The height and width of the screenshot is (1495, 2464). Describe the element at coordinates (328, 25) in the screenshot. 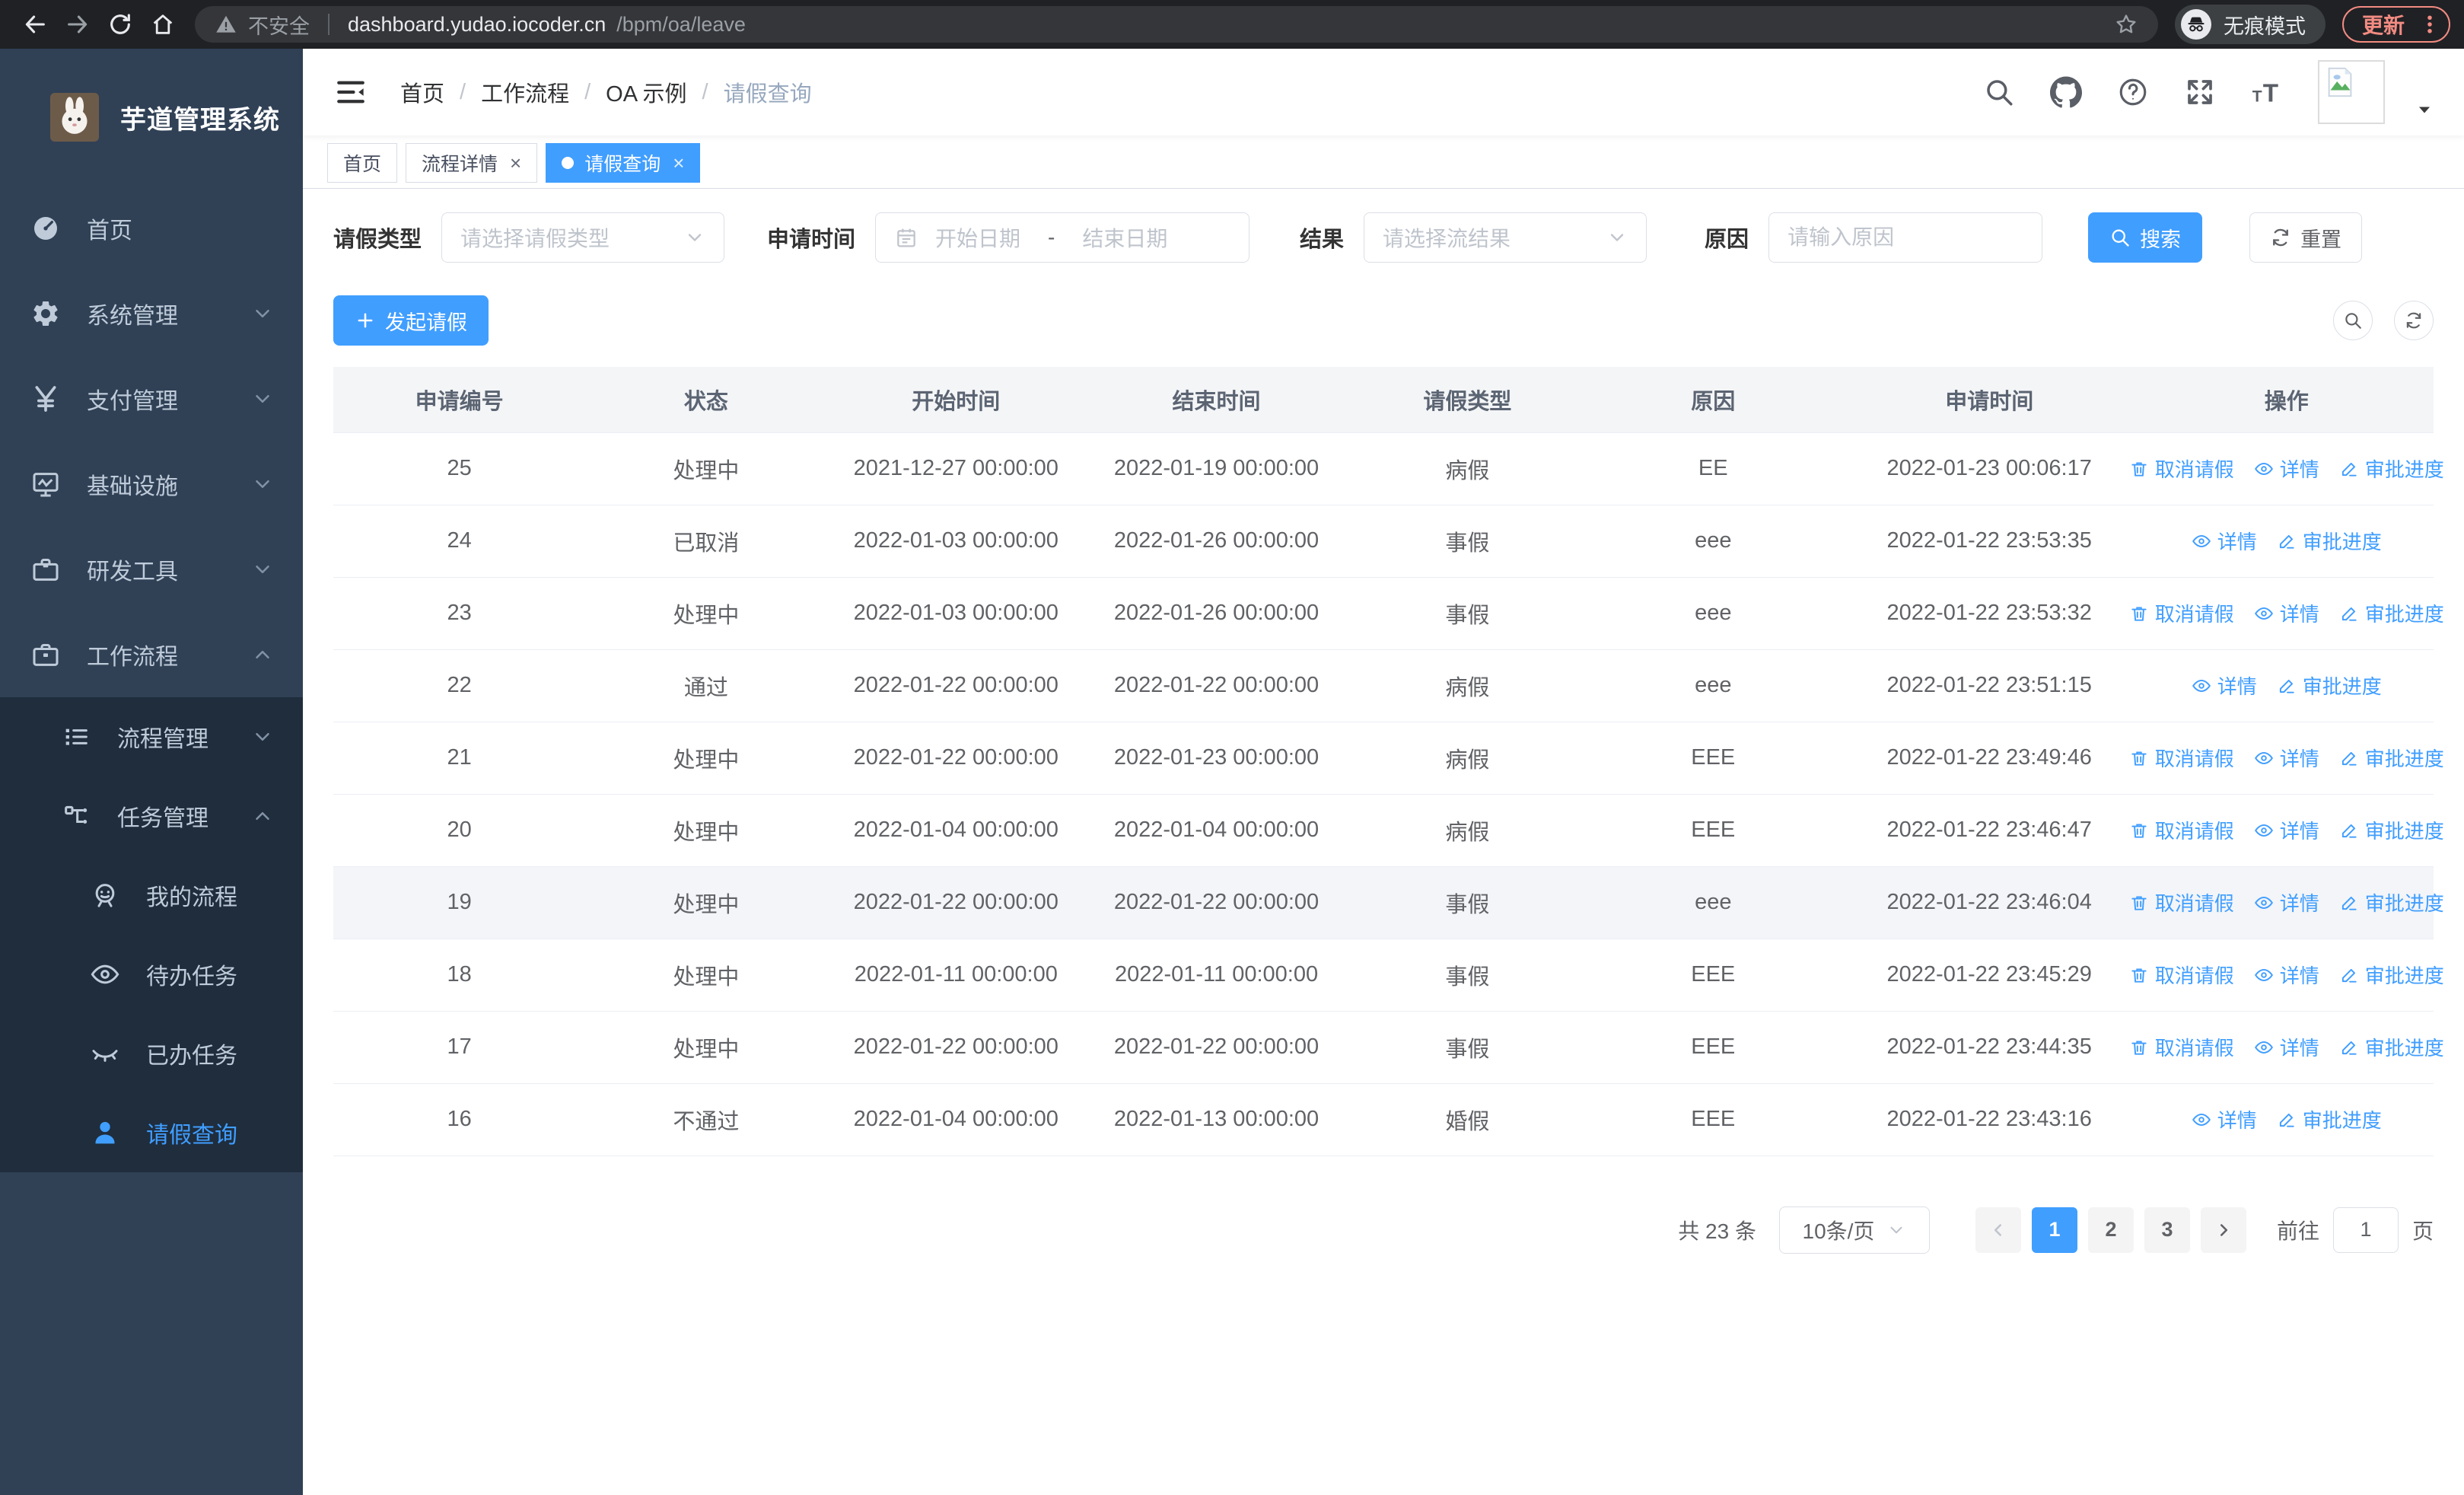

I see `url-divider` at that location.